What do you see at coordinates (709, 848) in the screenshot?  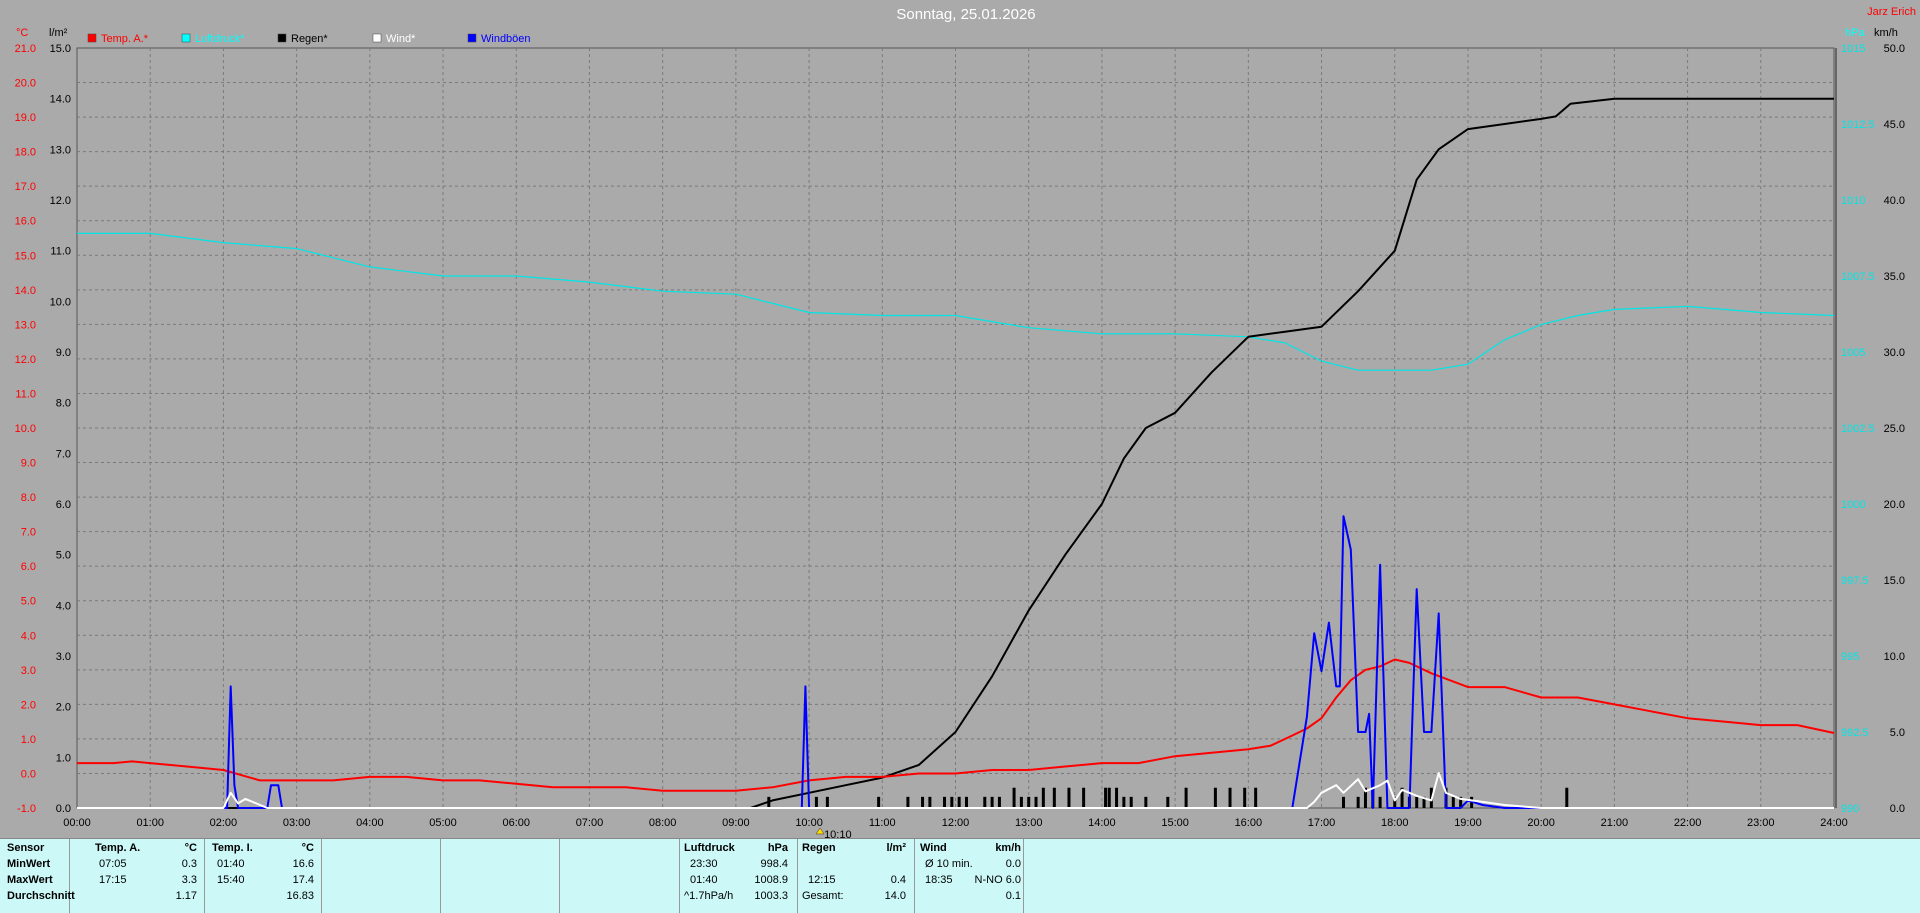 I see `pressure-title: Luftdruck` at bounding box center [709, 848].